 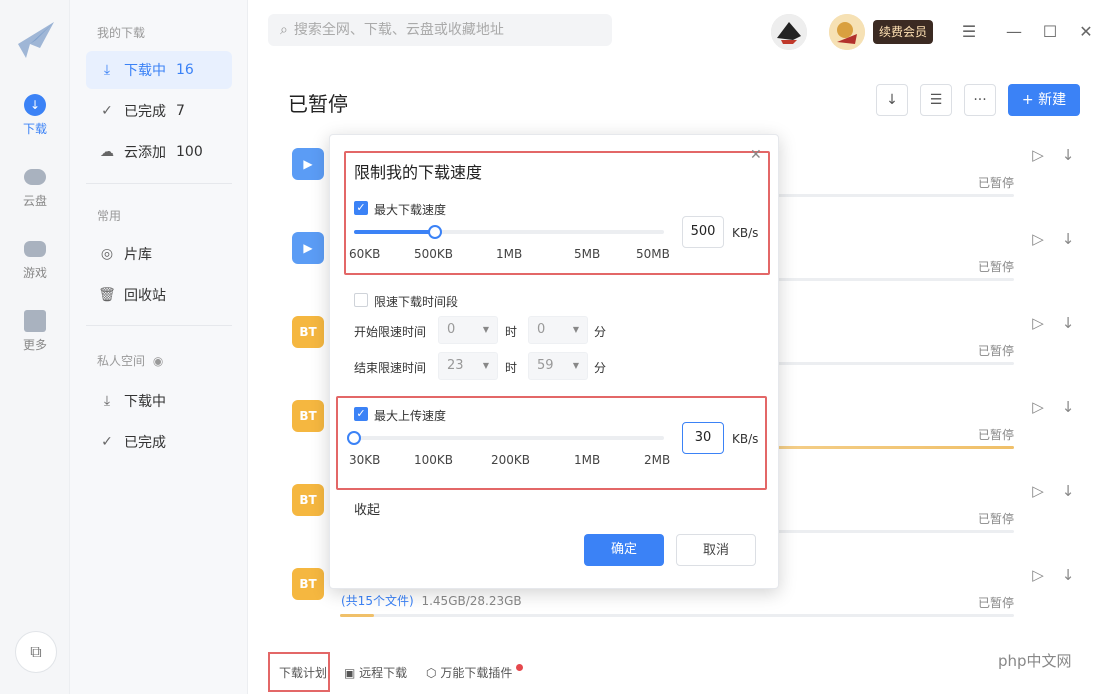 I want to click on locked-check-icon: ✓, so click(x=107, y=442).